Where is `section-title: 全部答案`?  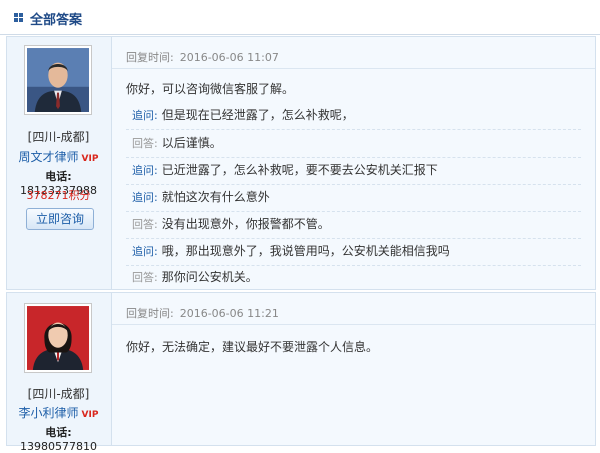
section-title: 全部答案 is located at coordinates (56, 20).